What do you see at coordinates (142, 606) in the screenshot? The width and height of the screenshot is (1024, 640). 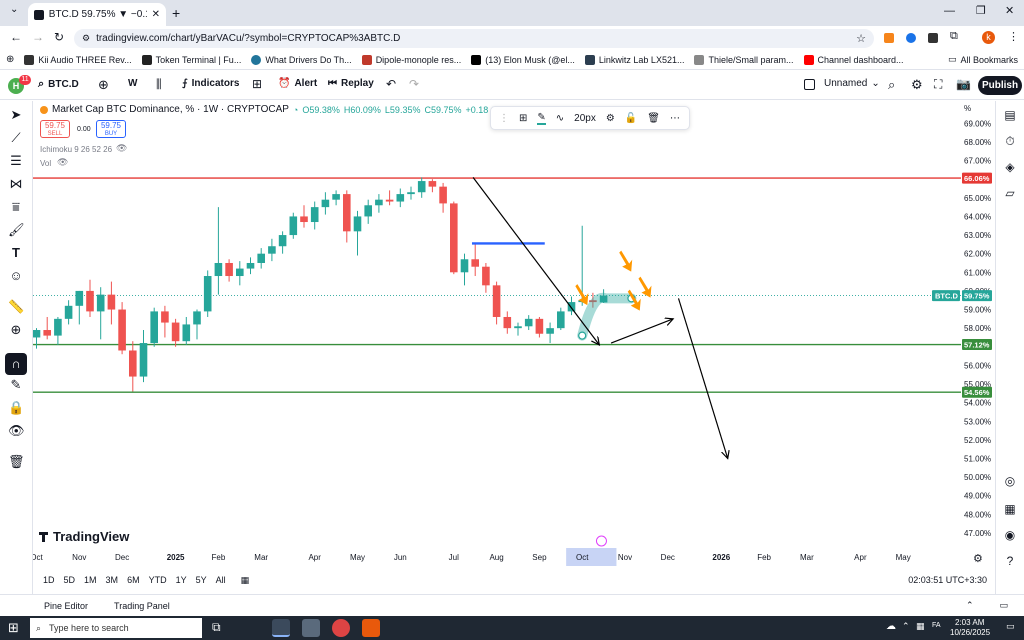 I see `tab-trading-panel: Trading Panel` at bounding box center [142, 606].